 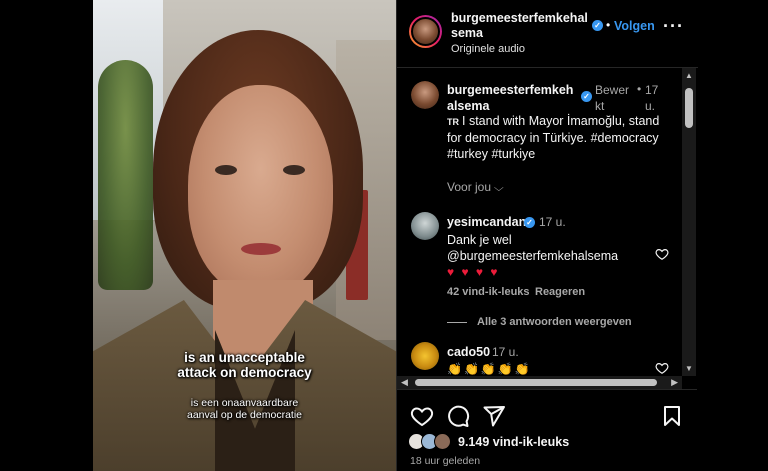 I want to click on video-person-eye-left, so click(x=226, y=170).